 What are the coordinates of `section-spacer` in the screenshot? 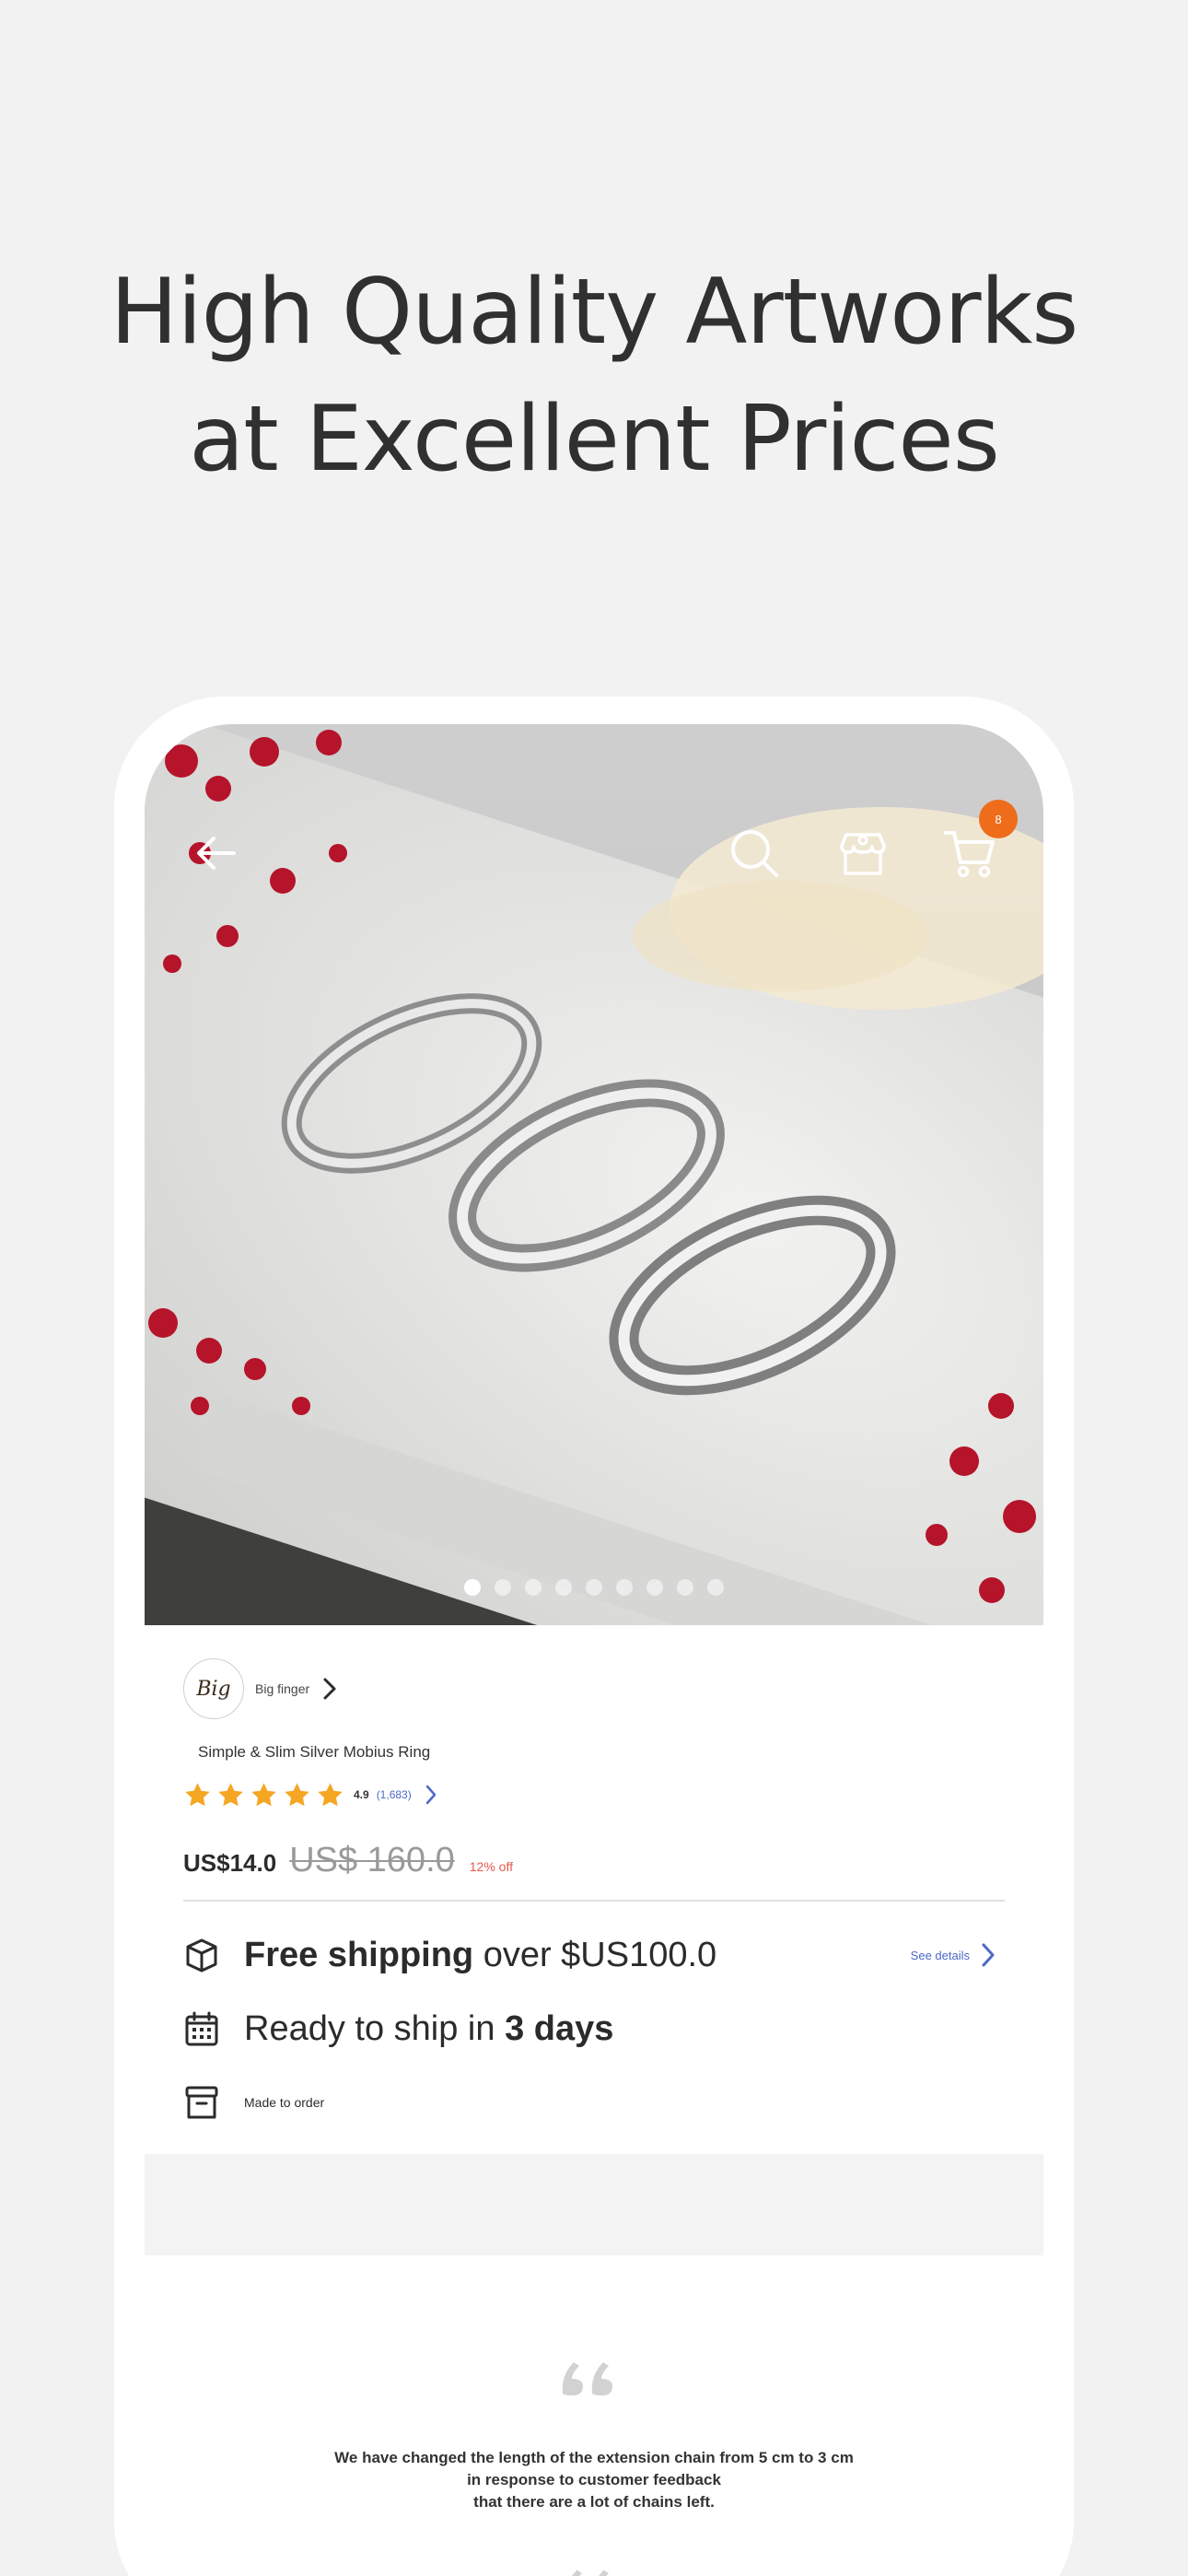 It's located at (594, 2204).